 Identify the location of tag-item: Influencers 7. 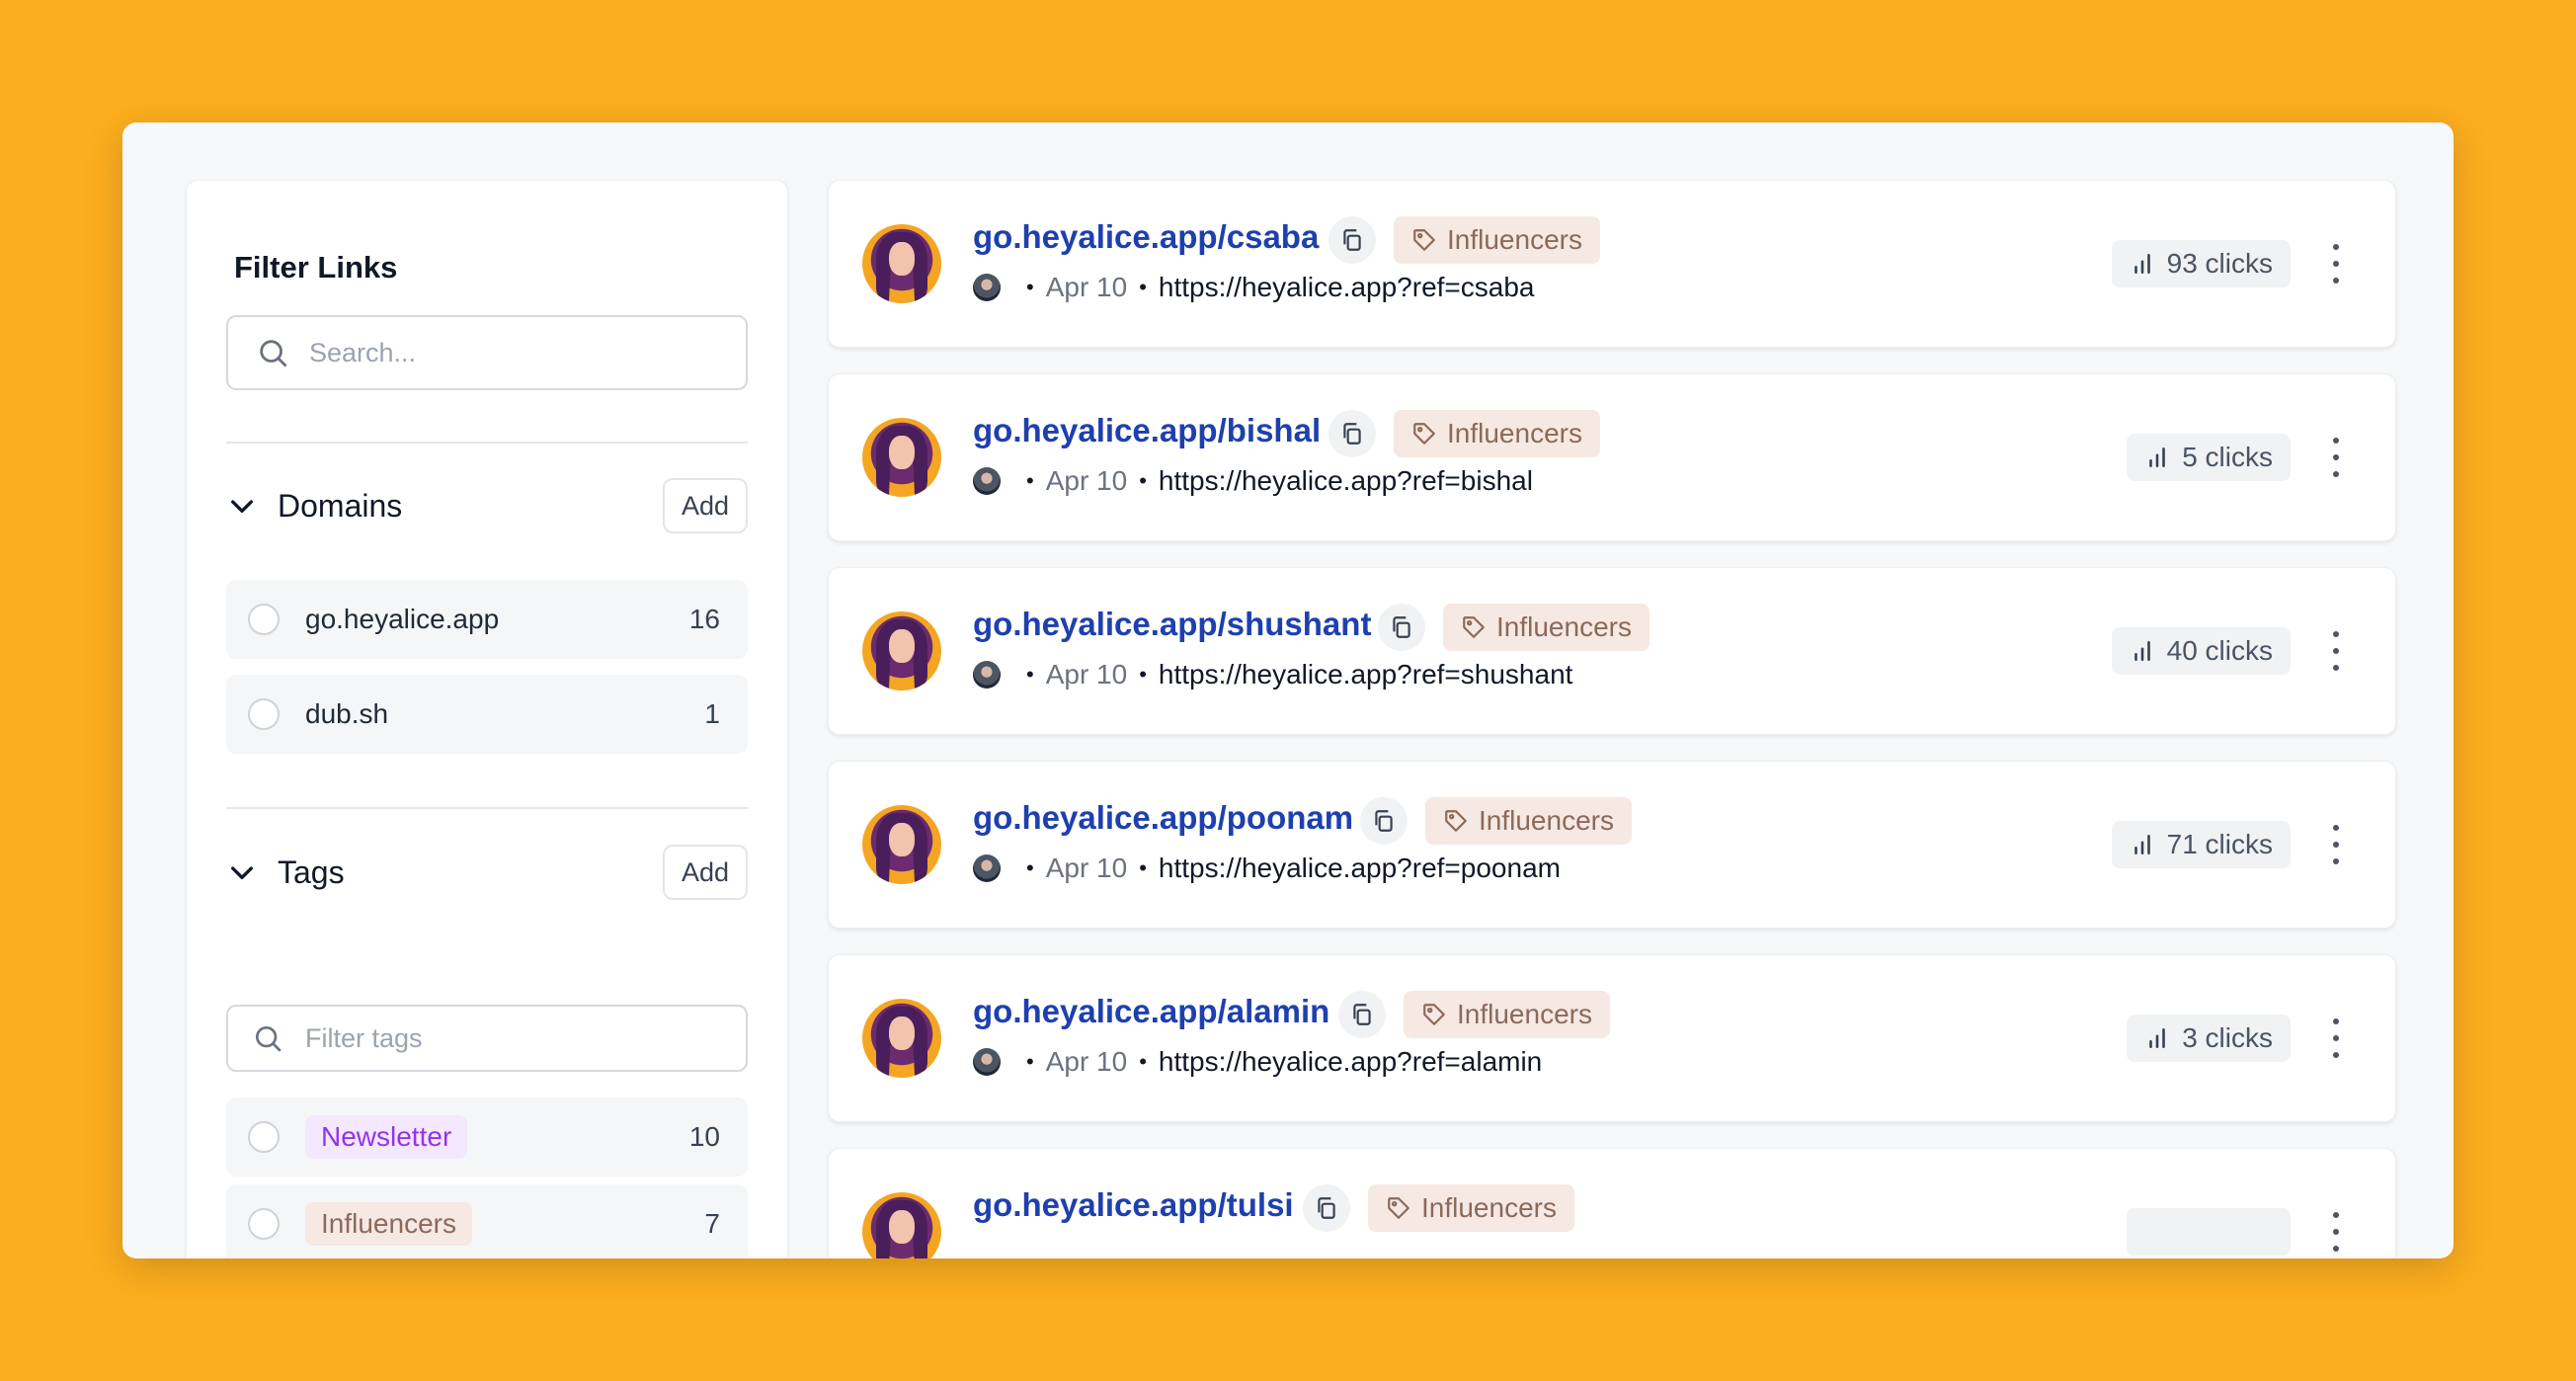
(487, 1222).